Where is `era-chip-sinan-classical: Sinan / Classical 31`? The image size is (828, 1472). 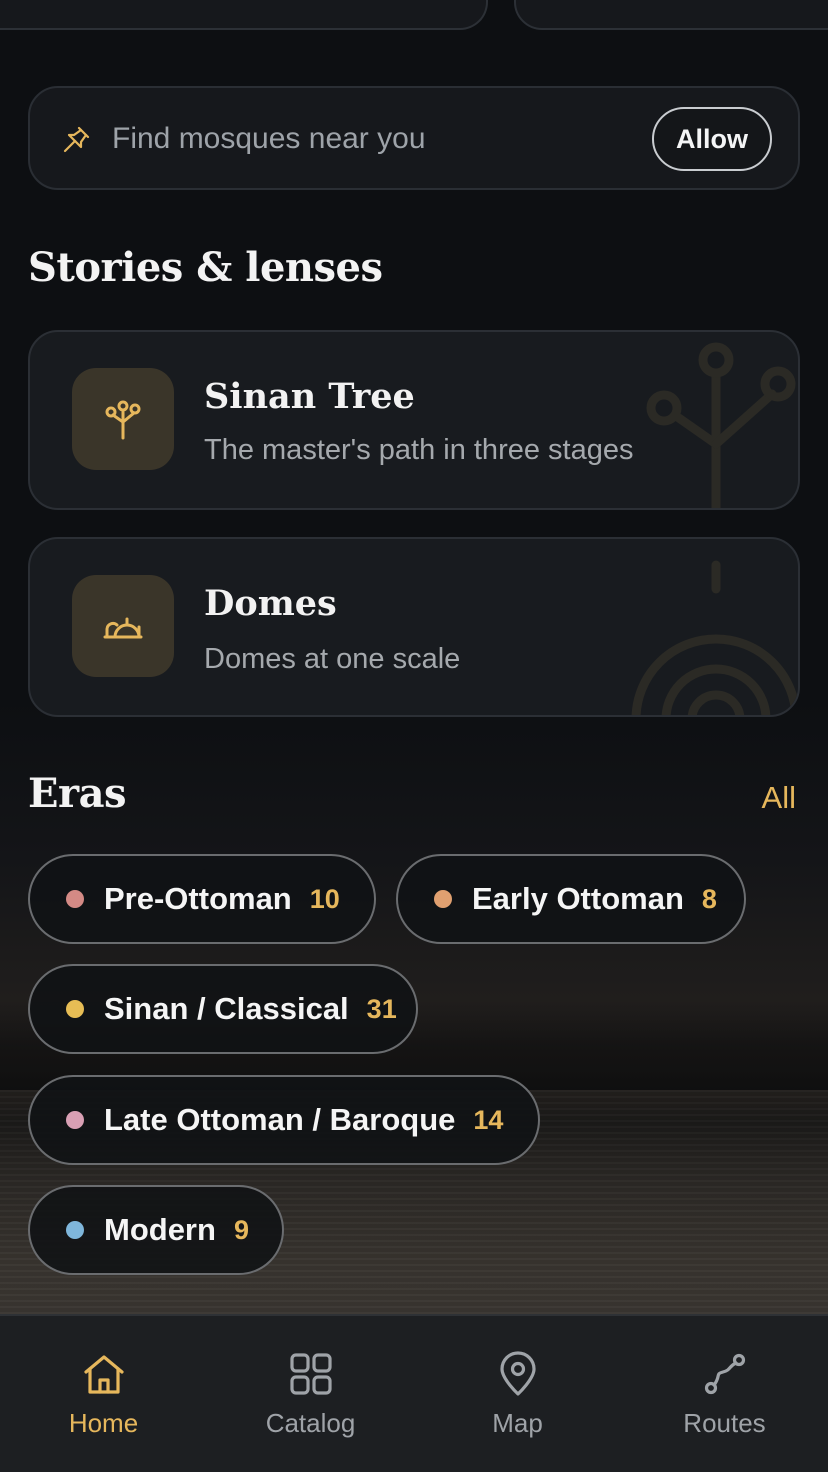
era-chip-sinan-classical: Sinan / Classical 31 is located at coordinates (223, 1009).